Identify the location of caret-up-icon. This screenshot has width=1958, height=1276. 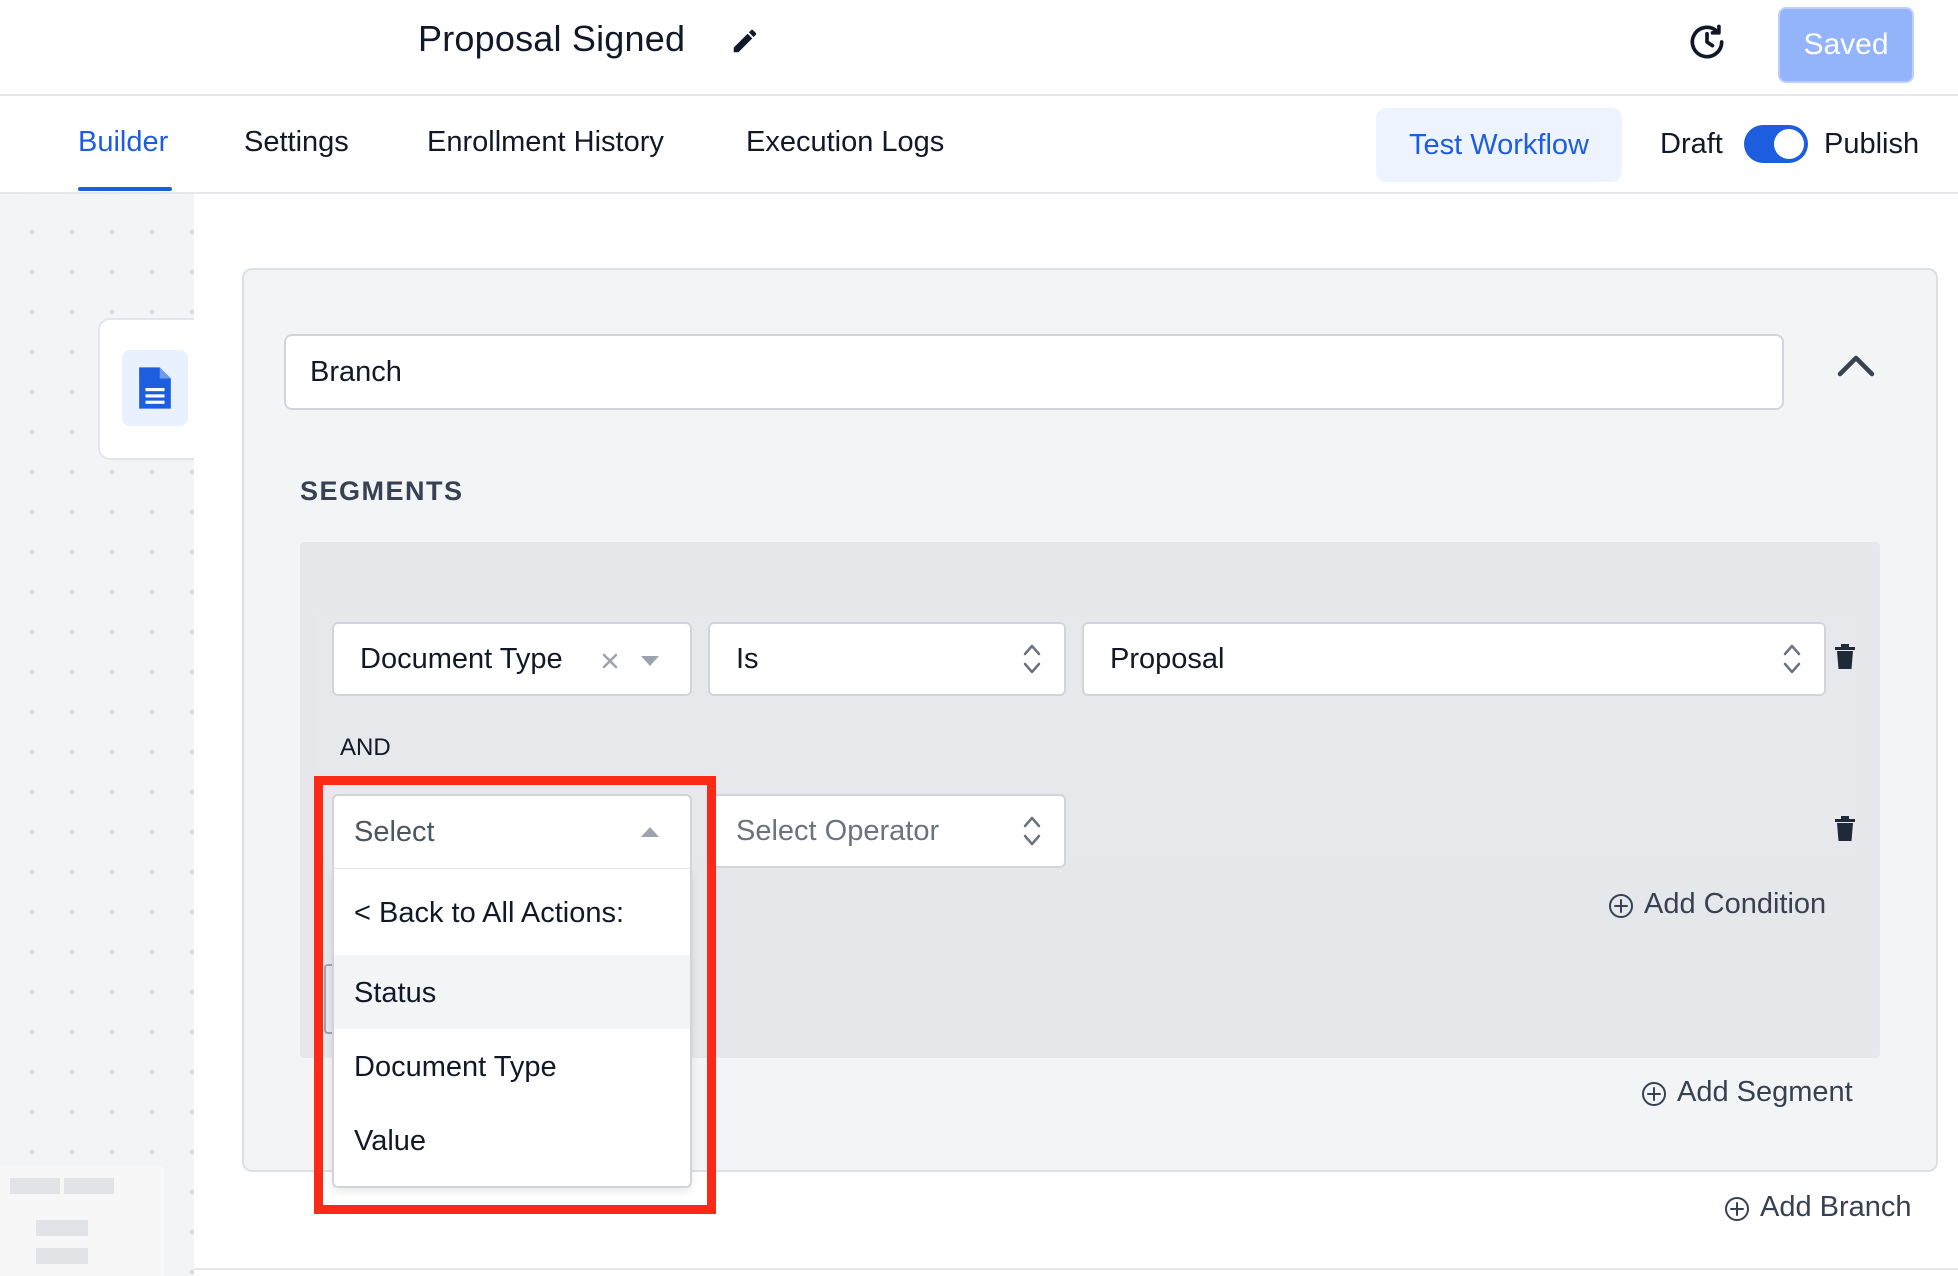
(650, 832).